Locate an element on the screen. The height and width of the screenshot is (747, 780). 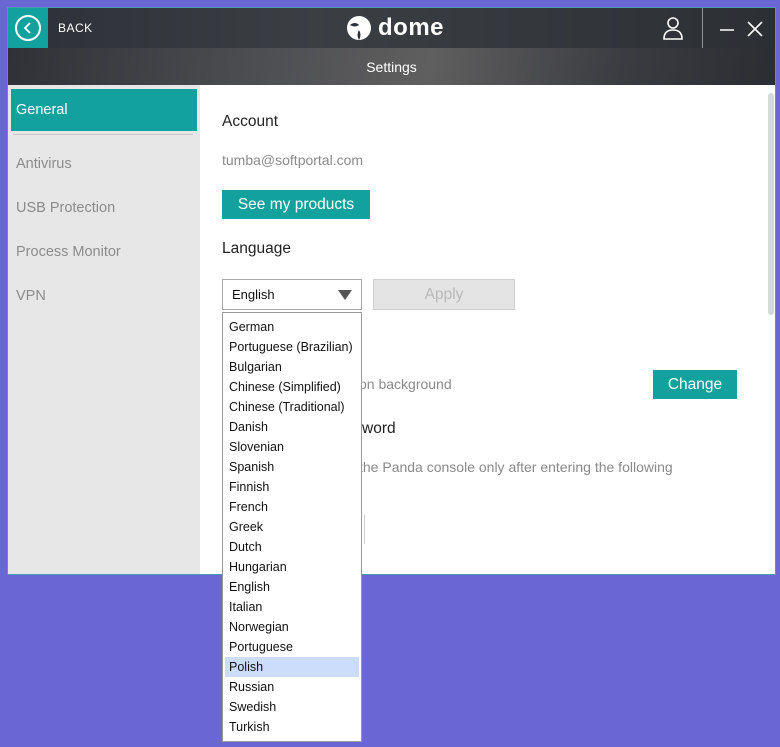
password-input-edge is located at coordinates (364, 529).